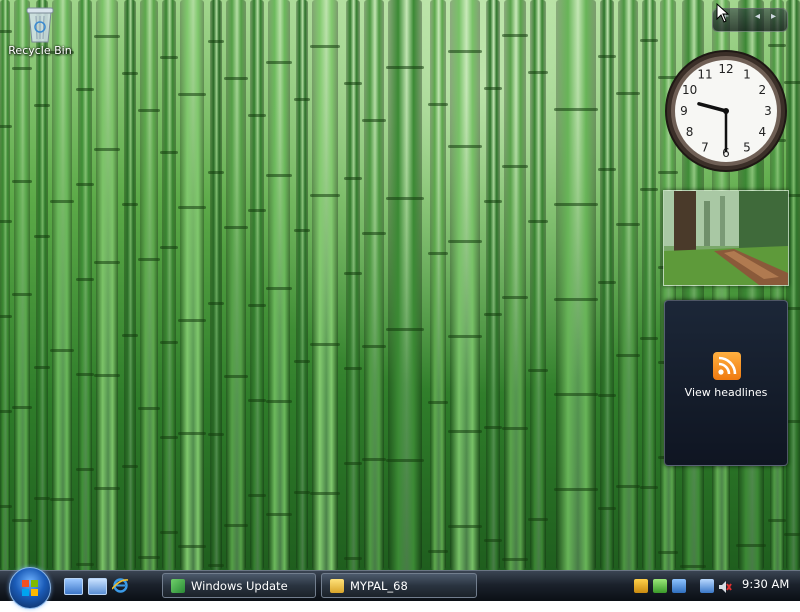  I want to click on taskbar: Windows Update MYPAL_68 9:30 AM, so click(400, 588).